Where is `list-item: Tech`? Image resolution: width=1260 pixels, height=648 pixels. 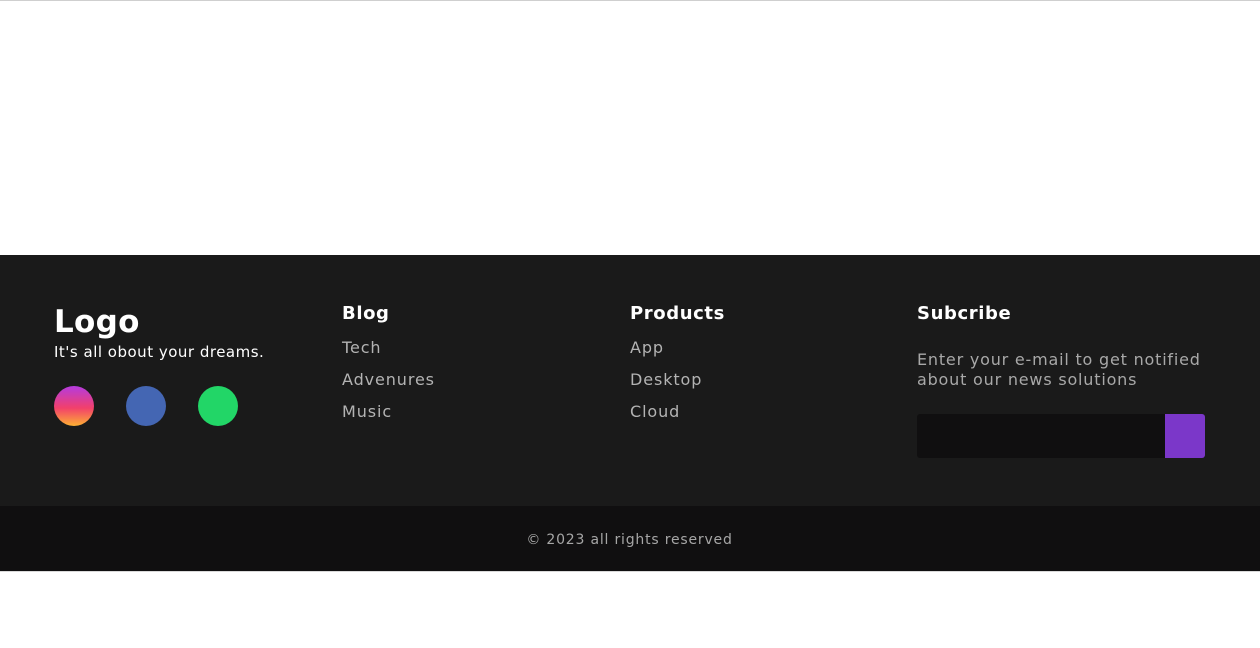 list-item: Tech is located at coordinates (388, 354).